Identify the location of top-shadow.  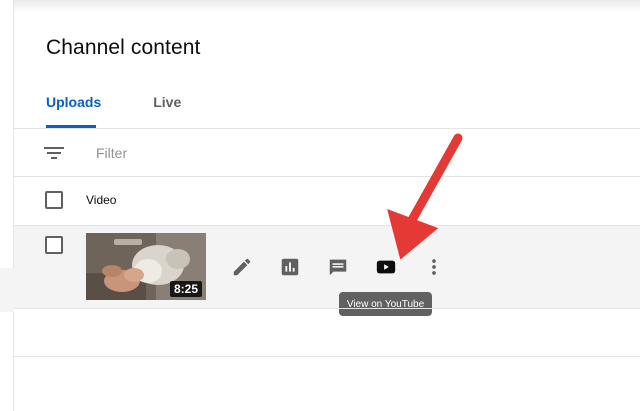
(320, 6).